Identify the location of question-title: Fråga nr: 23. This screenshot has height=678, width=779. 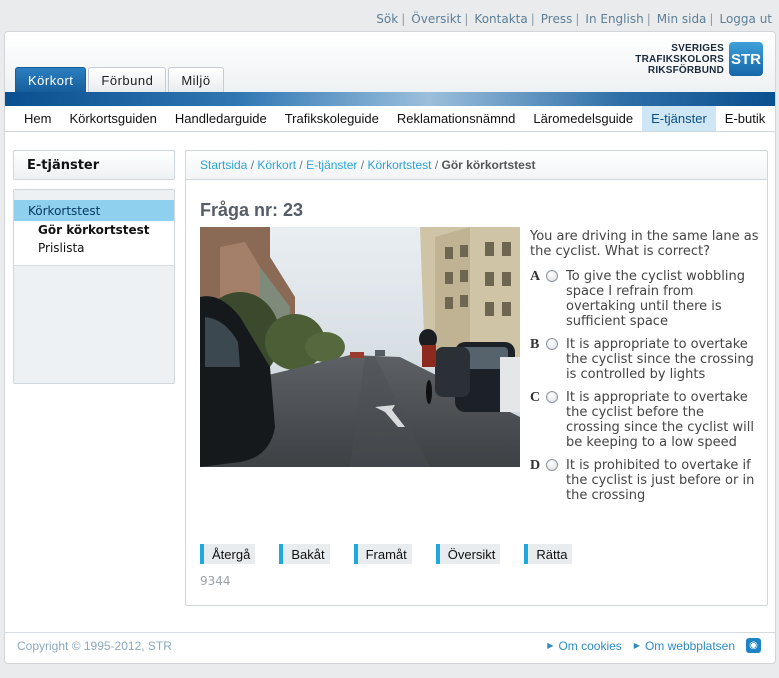
(252, 210).